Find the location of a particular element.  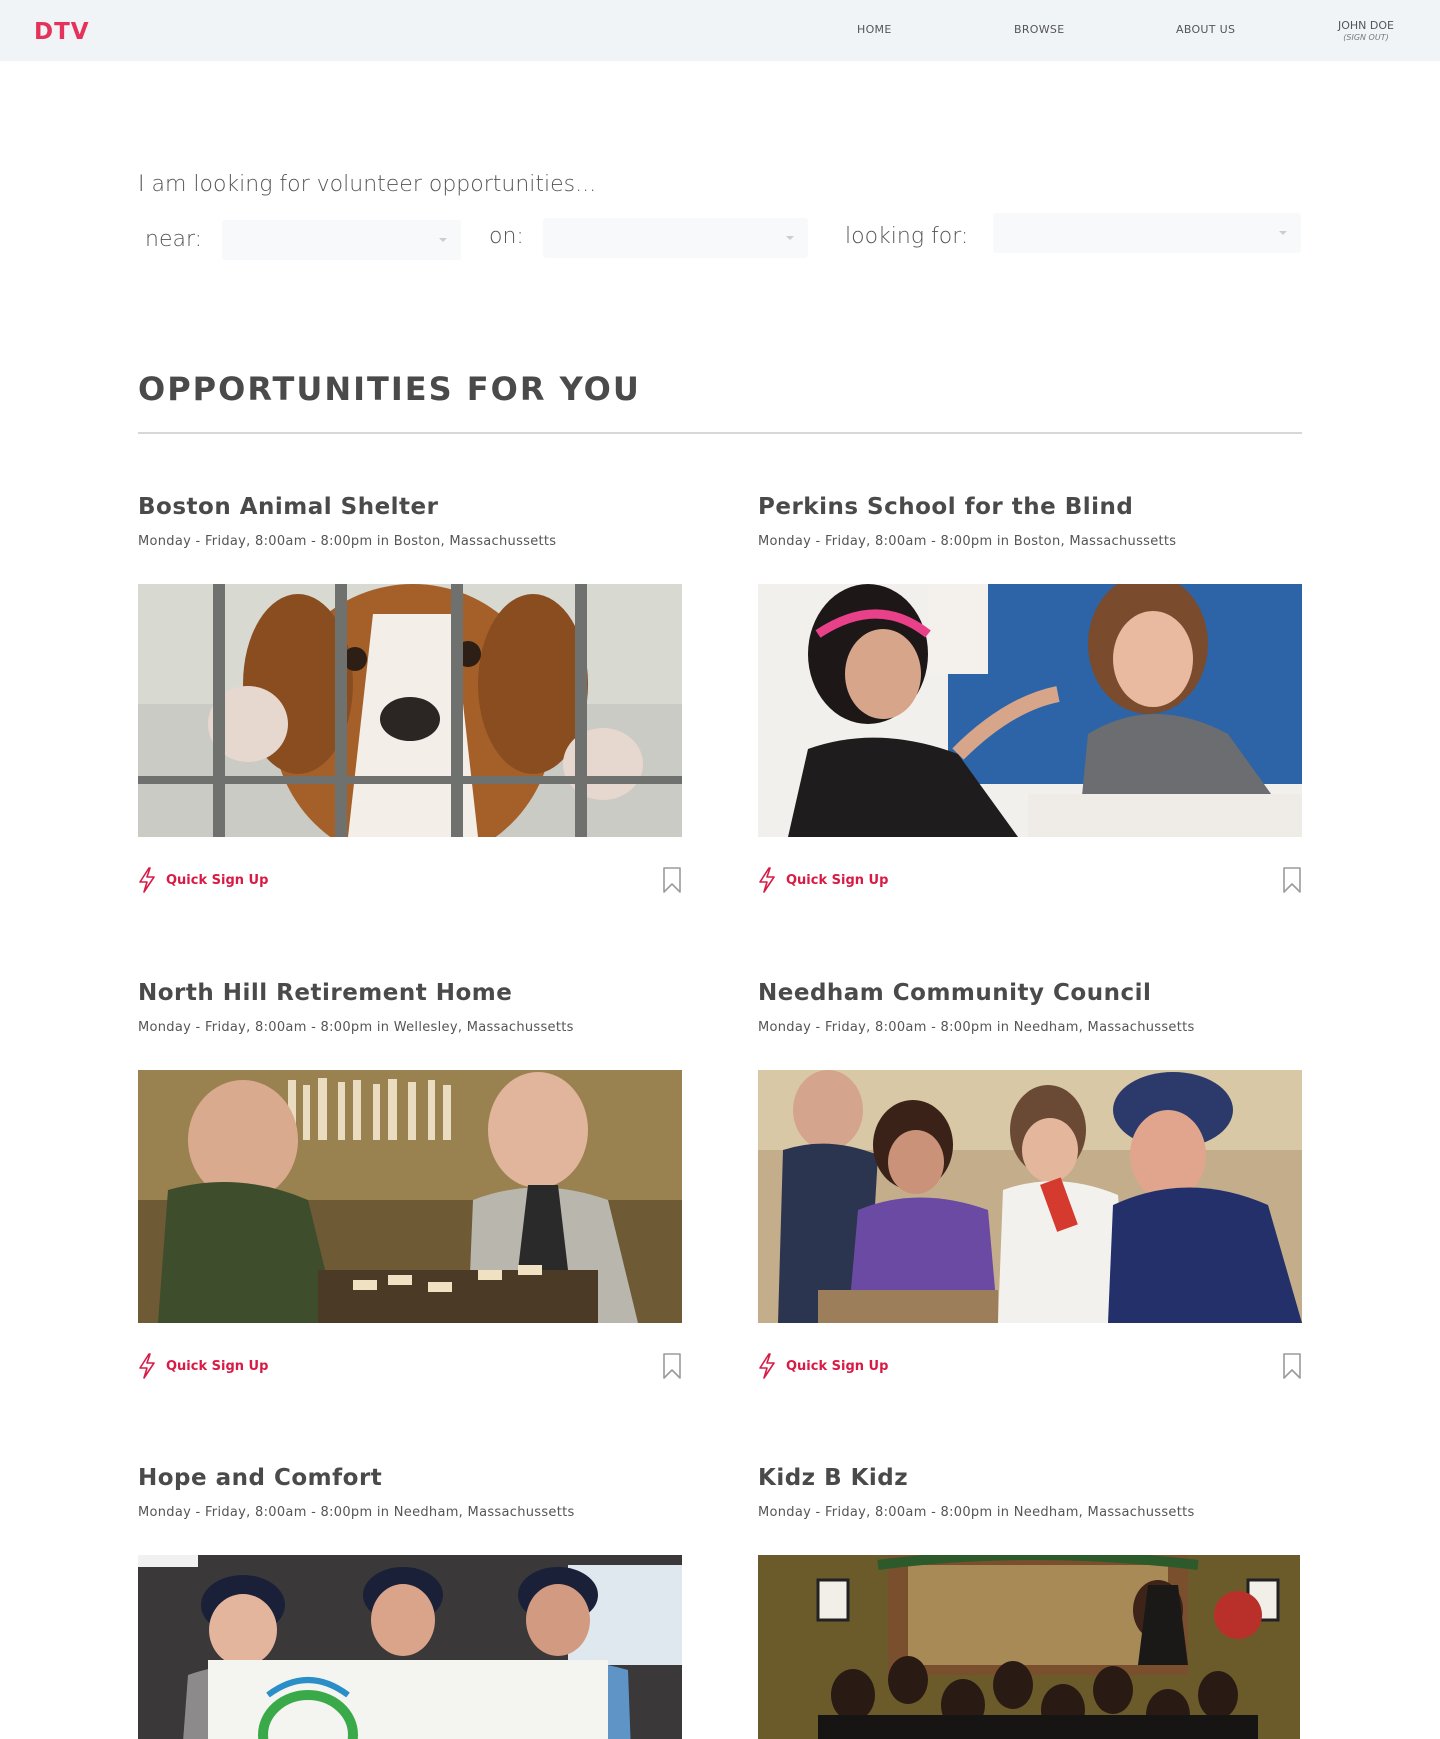

looking-for-select is located at coordinates (1147, 233).